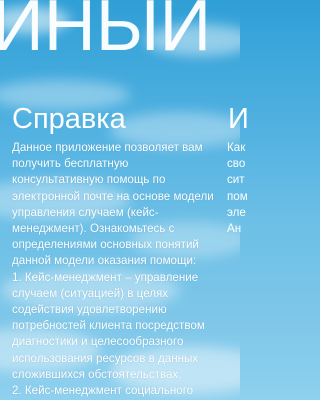 Image resolution: width=320 pixels, height=400 pixels. I want to click on section-title-help: Справка, so click(69, 119).